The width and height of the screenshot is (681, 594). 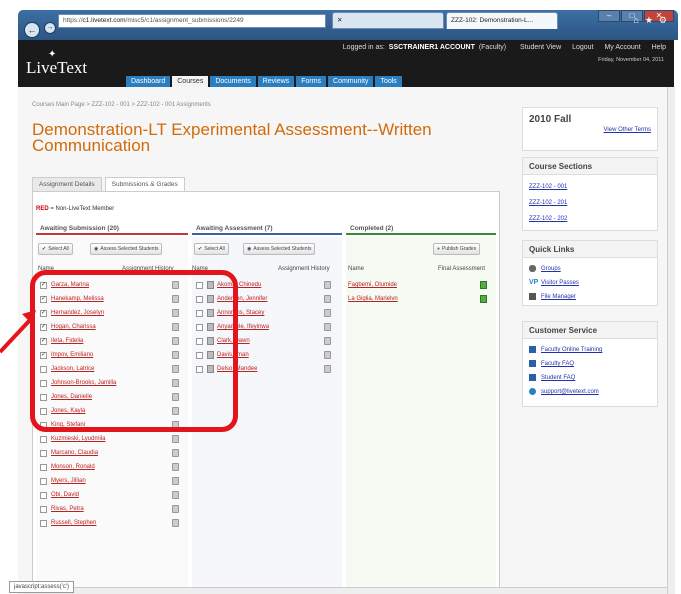 What do you see at coordinates (113, 453) in the screenshot?
I see `student-row: Marcano, Claudia` at bounding box center [113, 453].